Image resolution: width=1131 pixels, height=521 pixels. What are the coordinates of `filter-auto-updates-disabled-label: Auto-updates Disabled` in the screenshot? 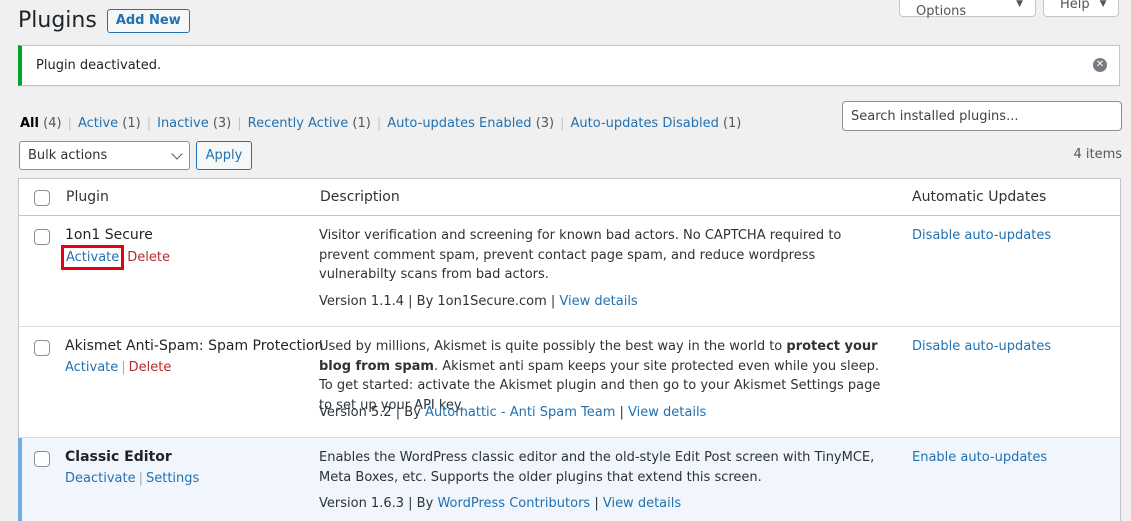 It's located at (645, 123).